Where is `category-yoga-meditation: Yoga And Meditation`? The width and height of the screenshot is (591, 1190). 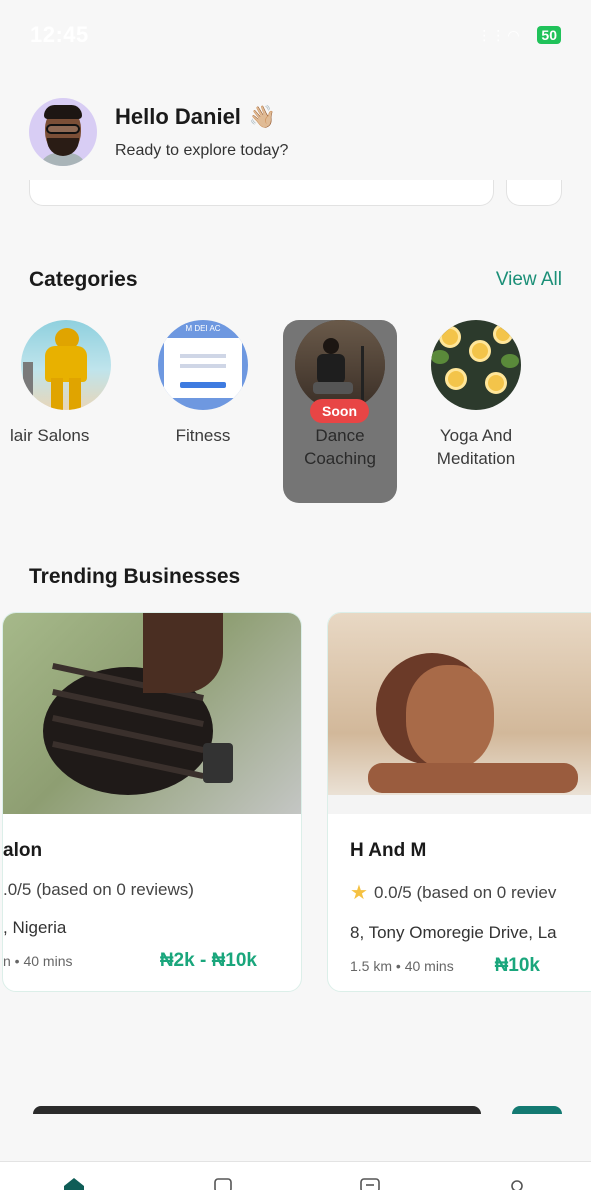
category-yoga-meditation: Yoga And Meditation is located at coordinates (476, 395).